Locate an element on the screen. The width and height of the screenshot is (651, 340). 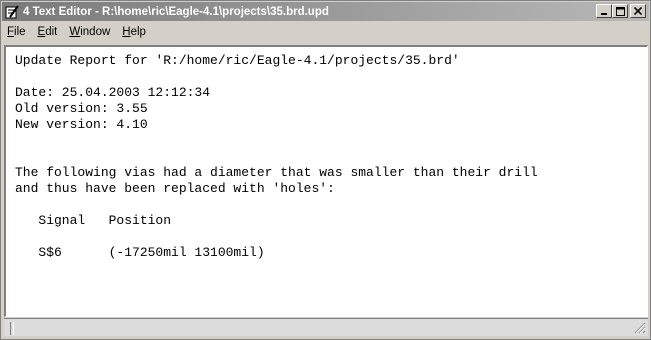
text-editor-icon is located at coordinates (12, 11).